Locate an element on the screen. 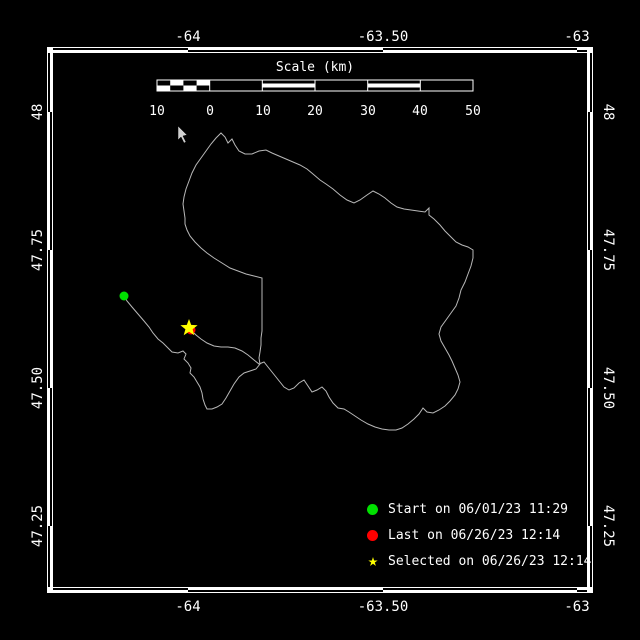 This screenshot has height=640, width=640. lat-axis-label-right: 48 is located at coordinates (608, 112).